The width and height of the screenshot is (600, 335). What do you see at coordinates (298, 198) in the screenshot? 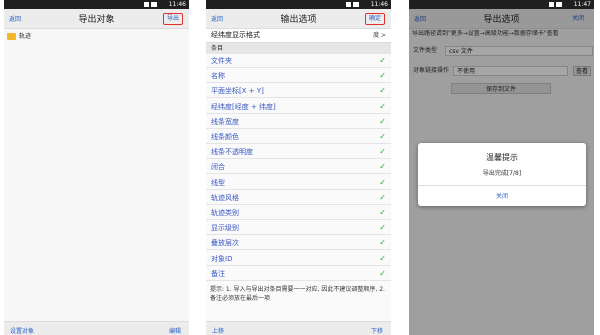
I see `list-item: 轨迹风格 ✓` at bounding box center [298, 198].